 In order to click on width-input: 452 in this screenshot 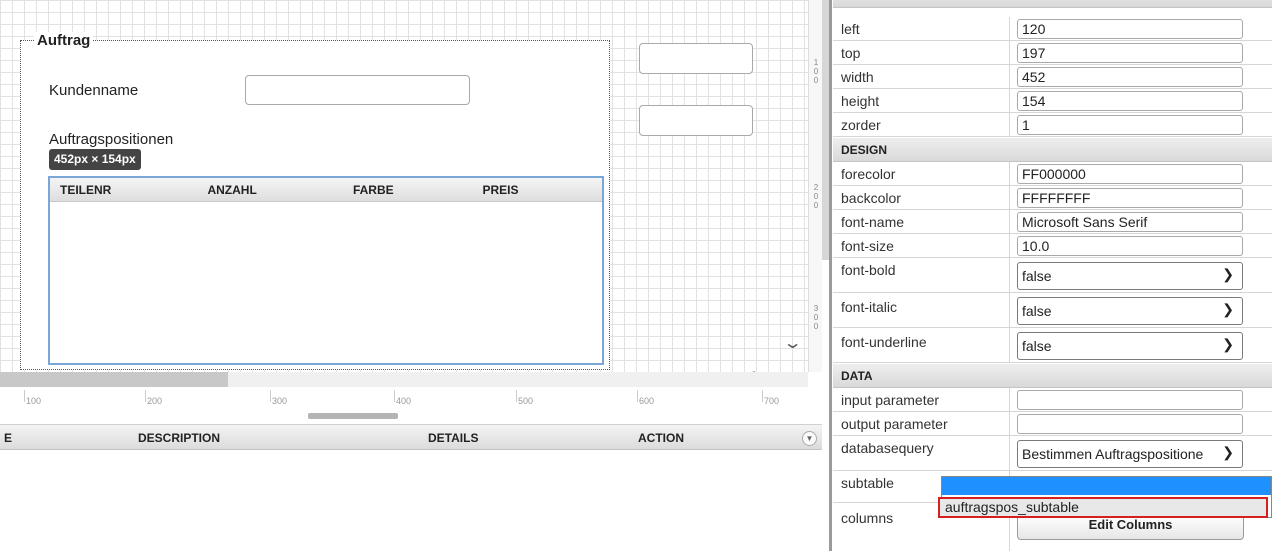, I will do `click(1130, 77)`.